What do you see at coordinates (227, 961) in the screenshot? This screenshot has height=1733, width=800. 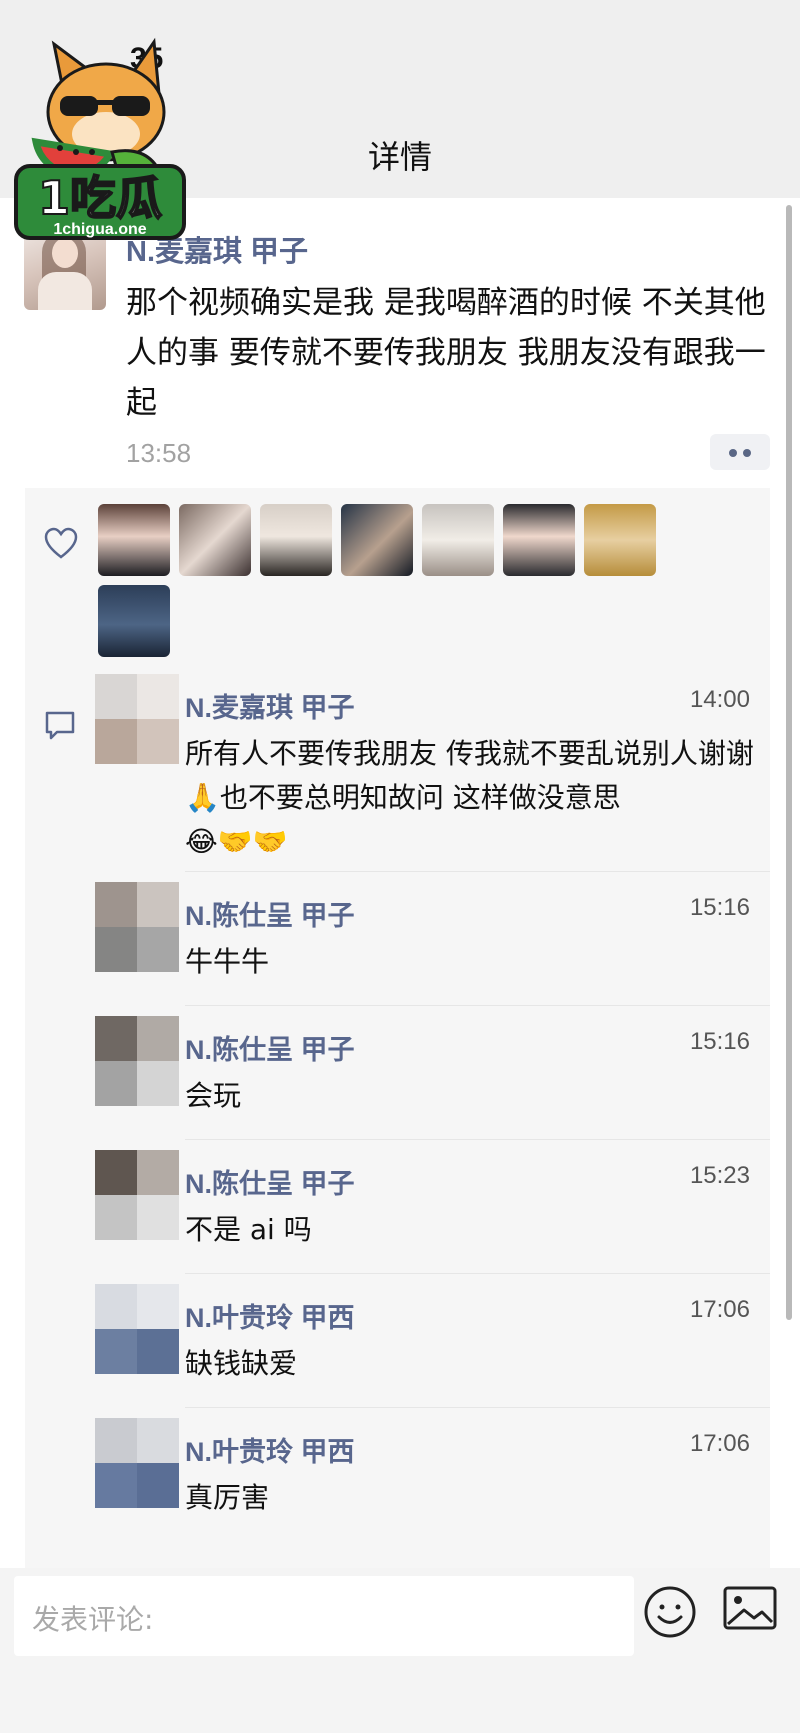 I see `comment-text: 牛牛牛` at bounding box center [227, 961].